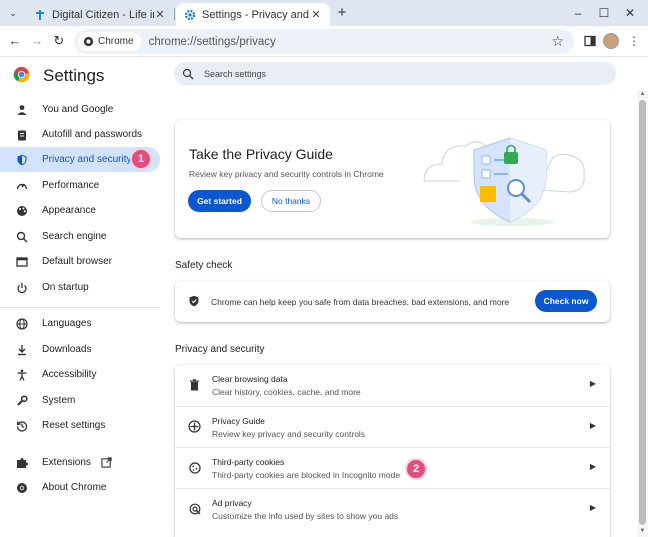 This screenshot has width=648, height=537. What do you see at coordinates (74, 487) in the screenshot?
I see `sidebar-item-label: About Chrome` at bounding box center [74, 487].